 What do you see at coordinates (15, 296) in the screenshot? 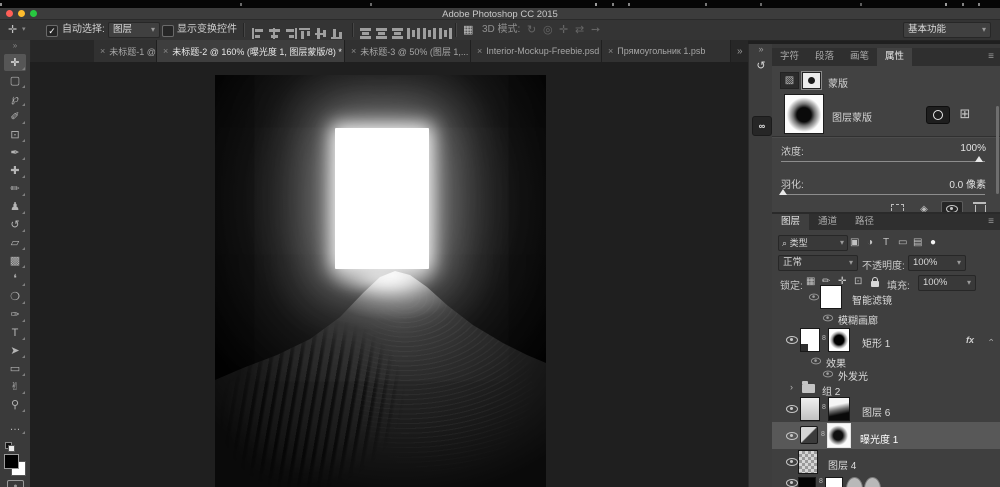
I see `dodge-tool: ❍` at bounding box center [15, 296].